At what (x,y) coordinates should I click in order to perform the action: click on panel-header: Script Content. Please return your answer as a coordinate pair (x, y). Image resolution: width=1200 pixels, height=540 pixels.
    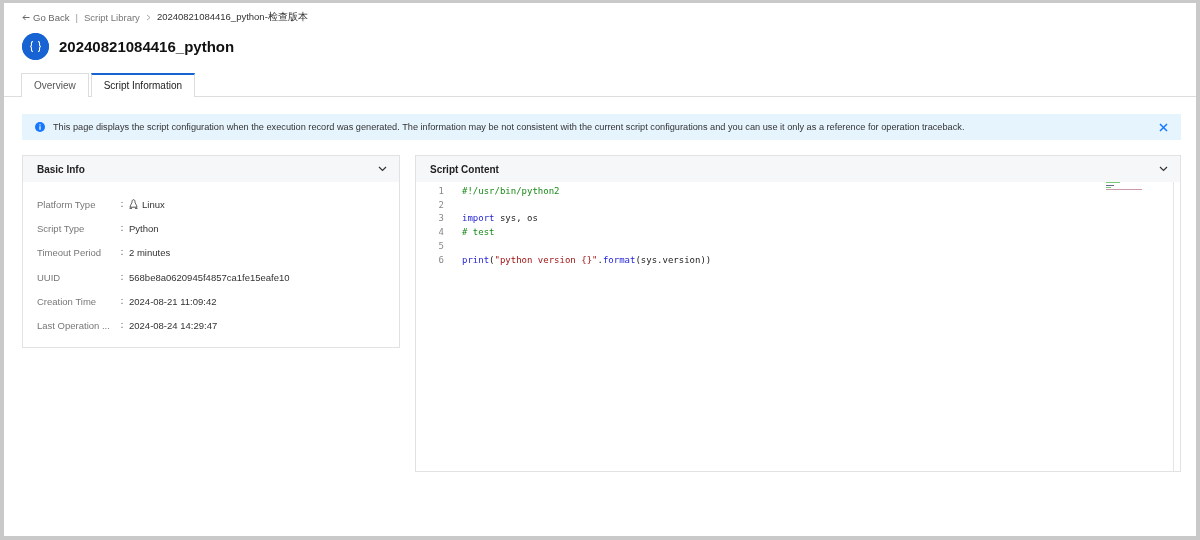
    Looking at the image, I should click on (798, 169).